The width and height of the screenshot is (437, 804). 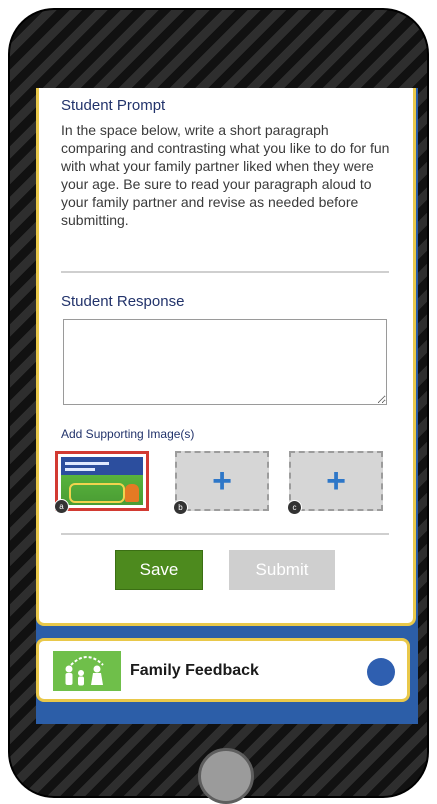 I want to click on response-title: Student Response, so click(x=123, y=301).